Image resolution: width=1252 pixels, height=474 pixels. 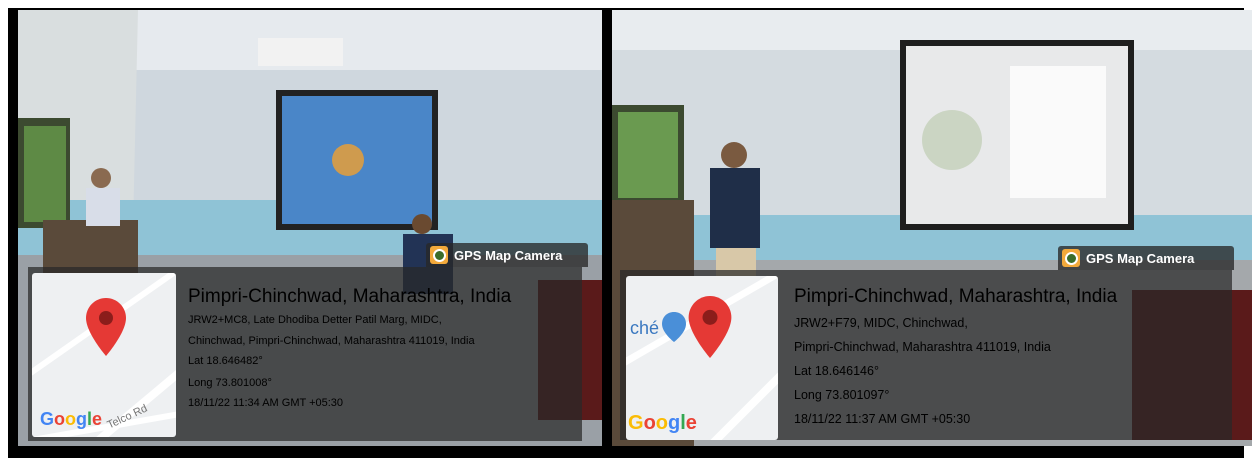 I want to click on longitude: Long 73.801097°, so click(x=842, y=395).